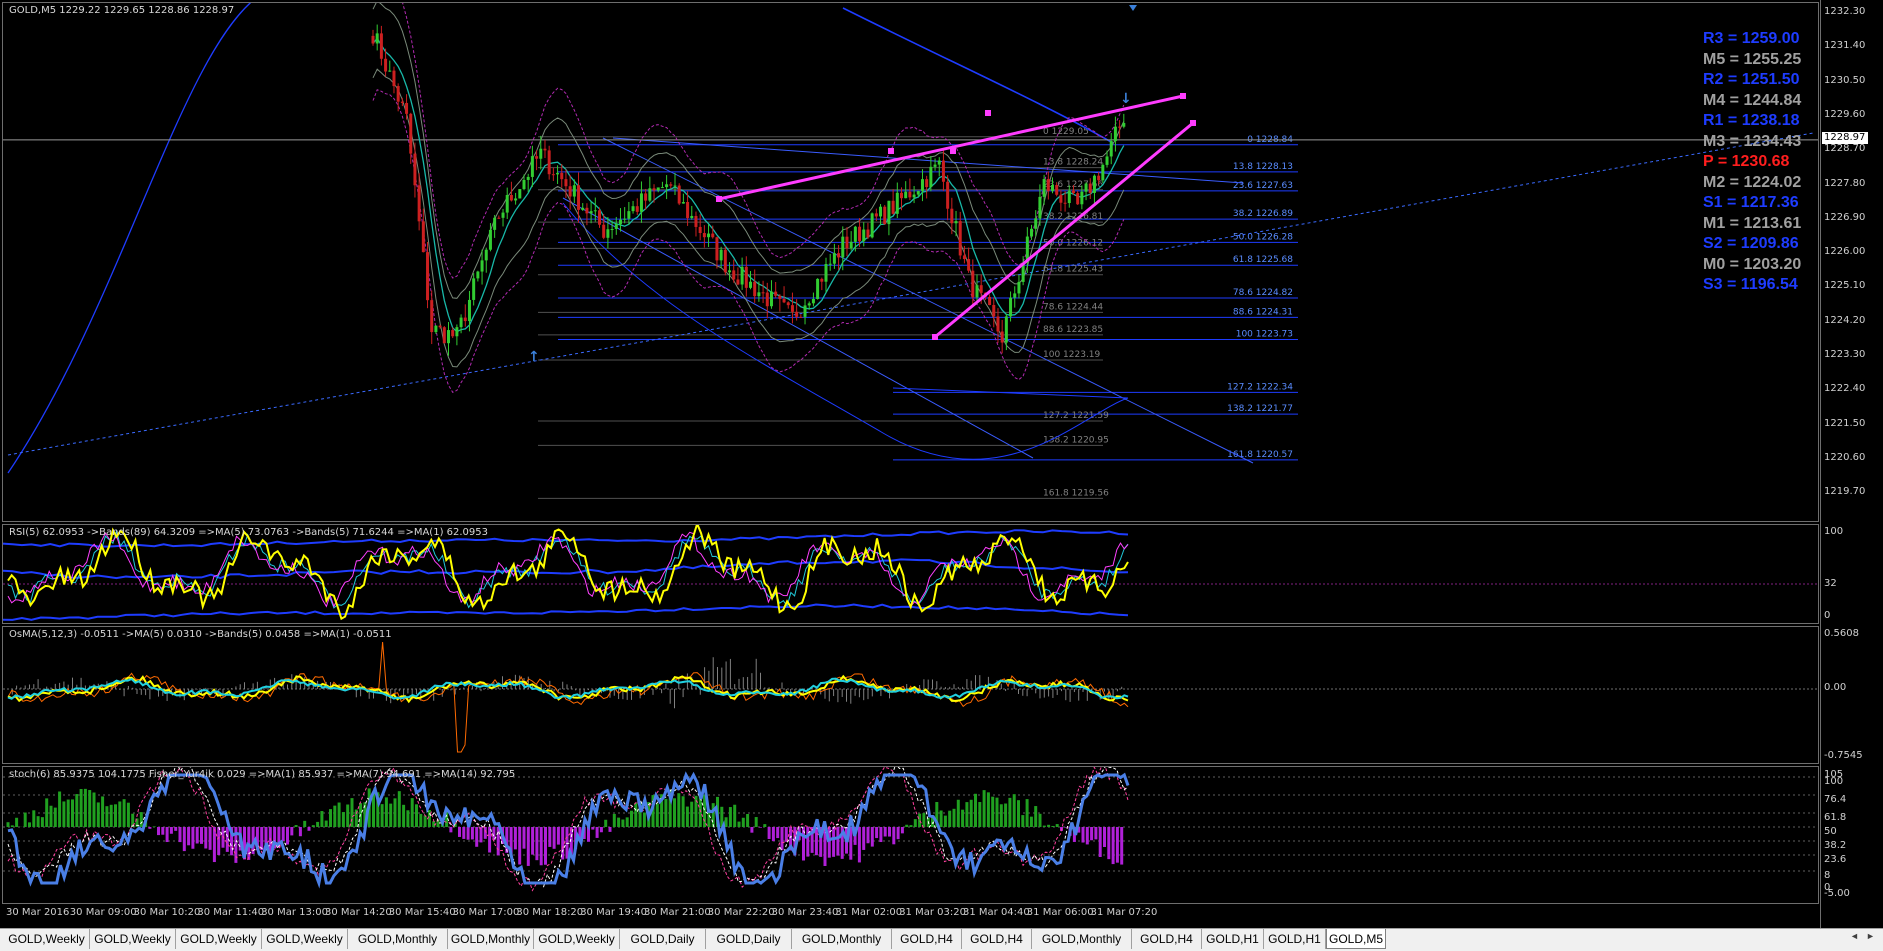  I want to click on stoch-scale: 105 100 76.4 61.8 50 38.2 23.6 8 0 -5.00, so click(1852, 835).